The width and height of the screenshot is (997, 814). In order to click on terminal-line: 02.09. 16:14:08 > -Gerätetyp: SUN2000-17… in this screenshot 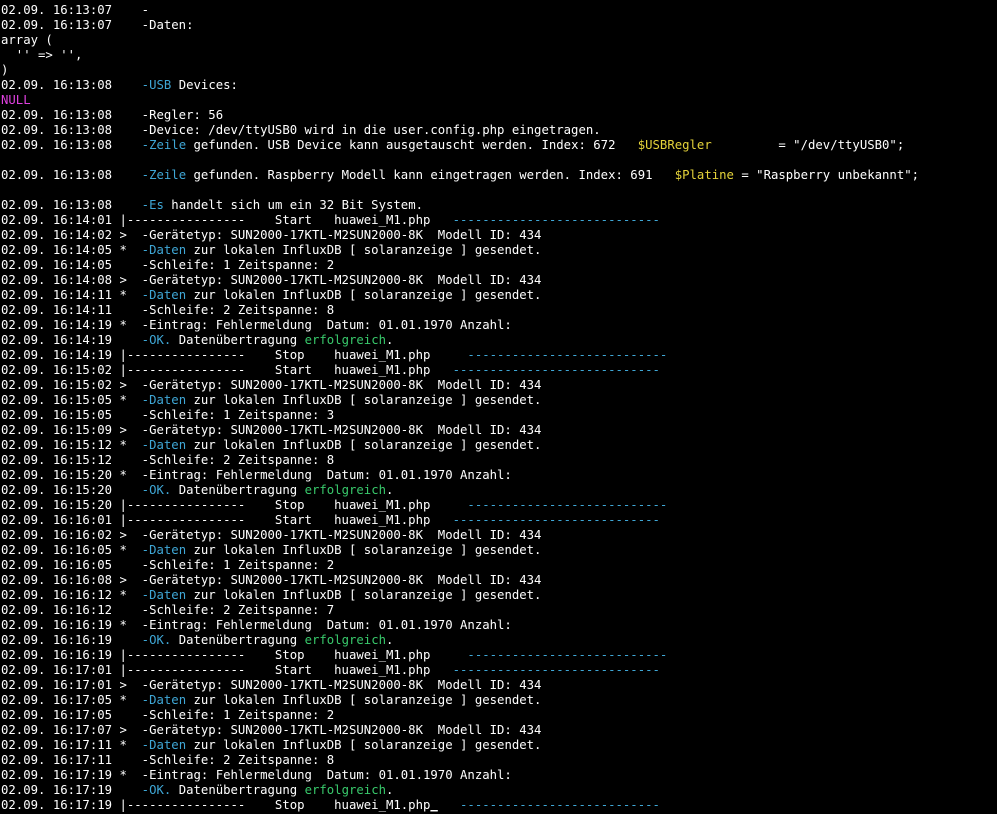, I will do `click(271, 280)`.